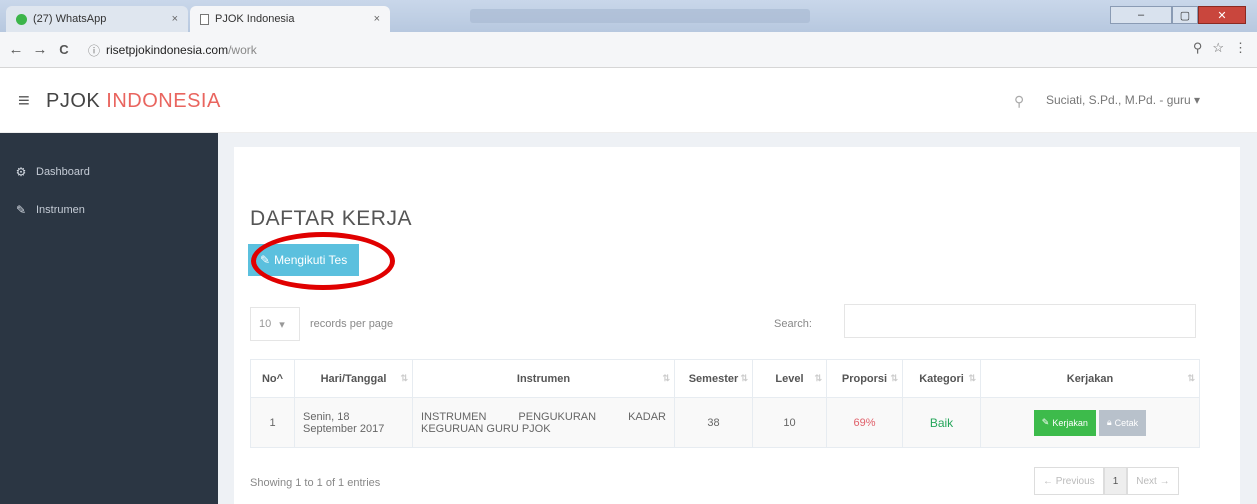 Image resolution: width=1257 pixels, height=504 pixels. What do you see at coordinates (331, 218) in the screenshot?
I see `page-title: DAFTAR KERJA` at bounding box center [331, 218].